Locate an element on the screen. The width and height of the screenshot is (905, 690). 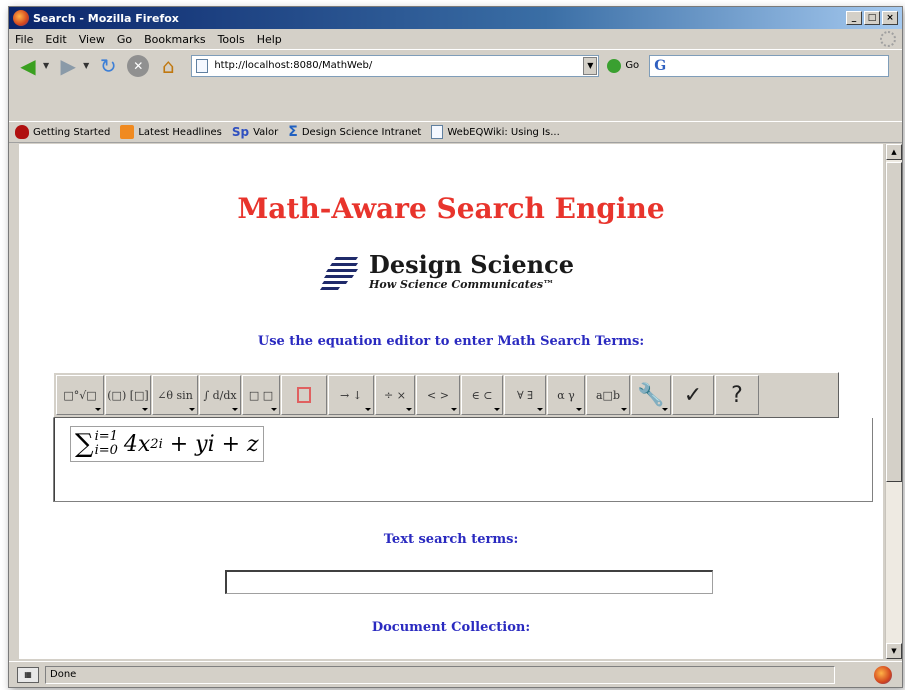
window-title: Search - Mozilla Firefox is located at coordinates (106, 18).